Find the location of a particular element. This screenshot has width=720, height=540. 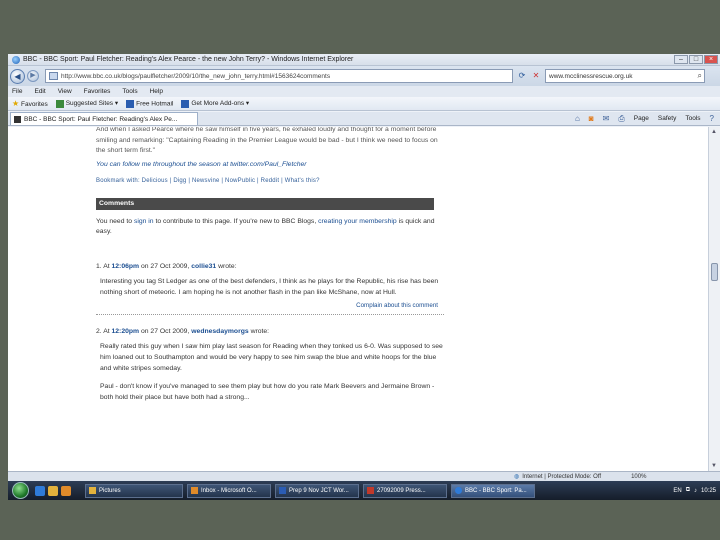

word-icon is located at coordinates (282, 490).